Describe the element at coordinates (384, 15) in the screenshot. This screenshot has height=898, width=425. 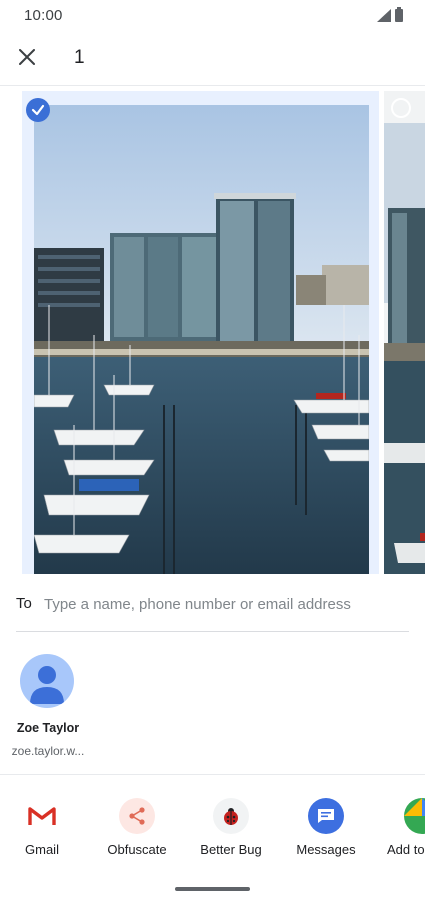
I see `signal-icon` at that location.